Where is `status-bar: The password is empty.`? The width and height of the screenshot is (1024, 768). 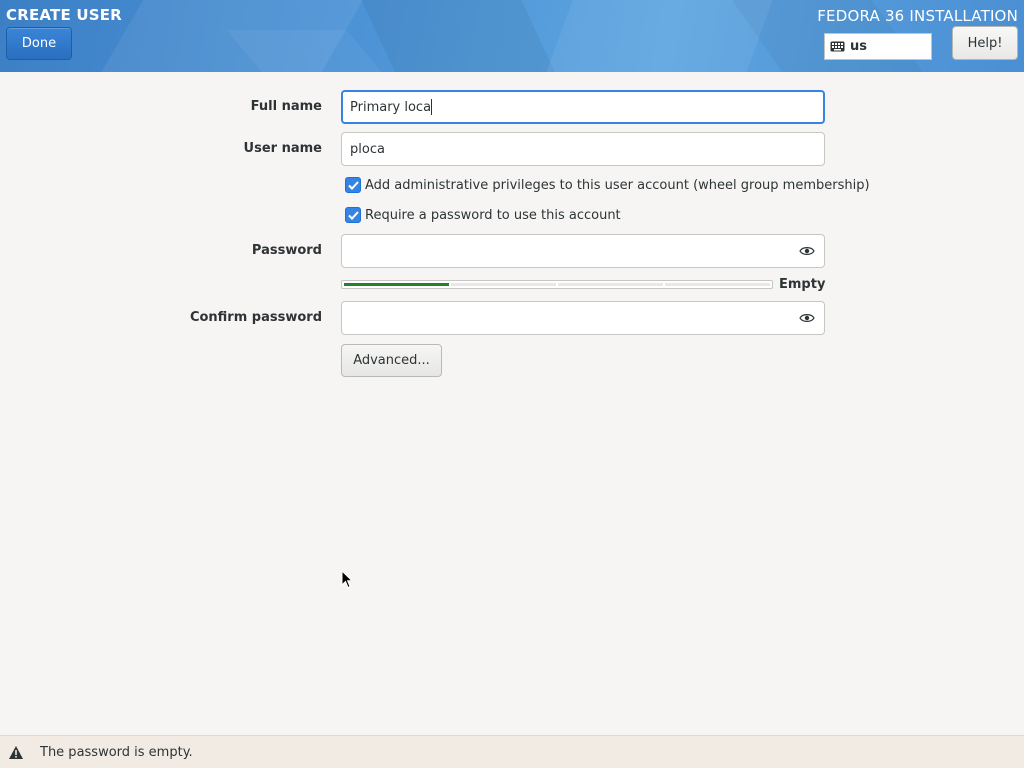
status-bar: The password is empty. is located at coordinates (512, 751).